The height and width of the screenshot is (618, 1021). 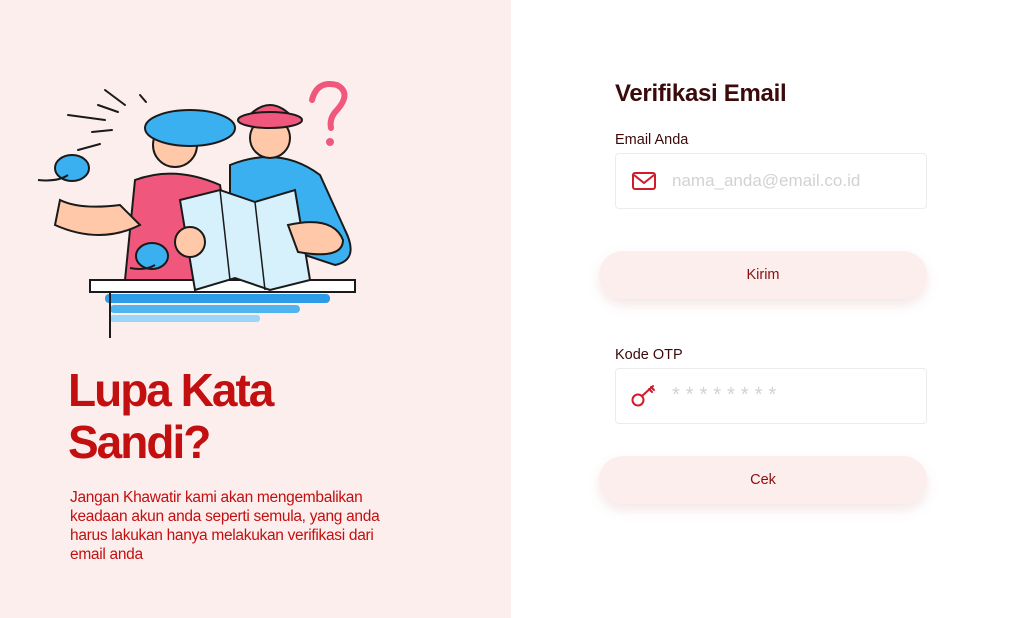 I want to click on email-field, so click(x=771, y=181).